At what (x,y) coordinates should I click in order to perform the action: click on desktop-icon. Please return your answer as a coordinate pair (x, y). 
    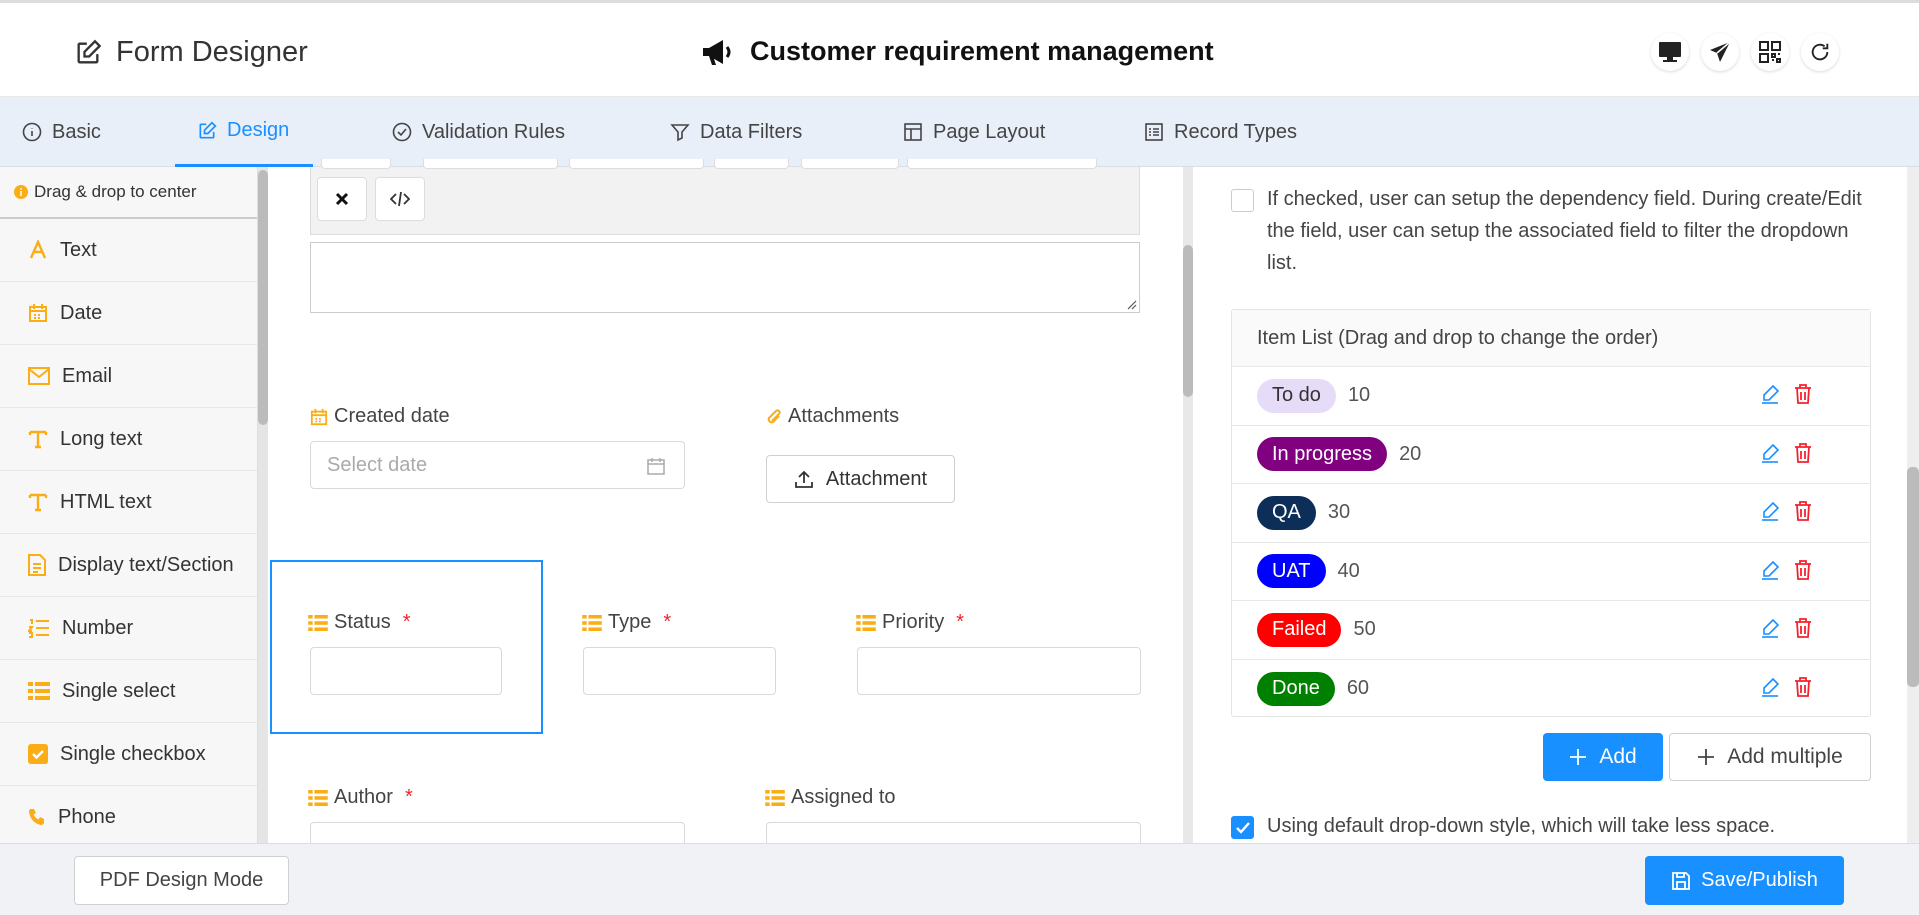
    Looking at the image, I should click on (1670, 52).